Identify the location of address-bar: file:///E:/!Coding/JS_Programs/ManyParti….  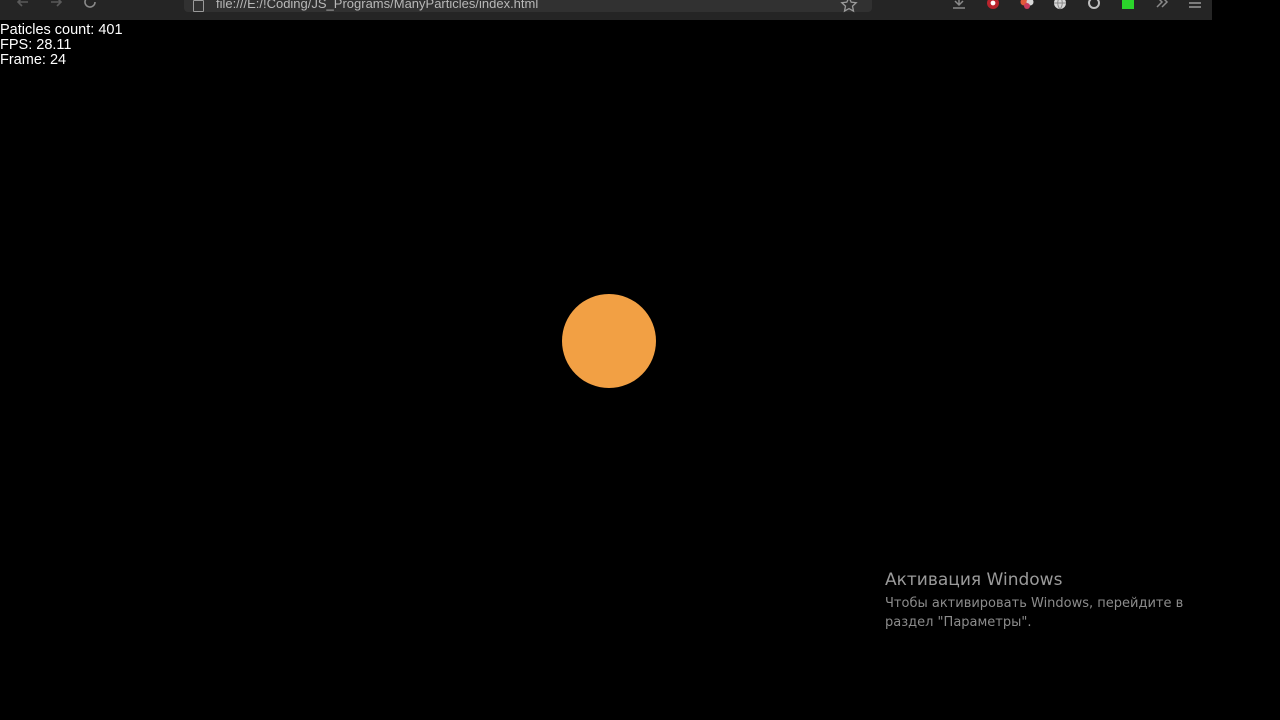
(528, 7).